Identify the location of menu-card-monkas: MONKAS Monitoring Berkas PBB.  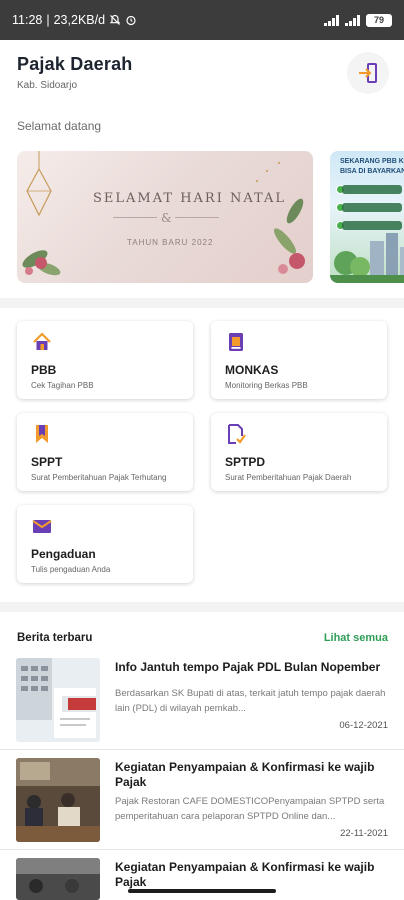
(299, 360).